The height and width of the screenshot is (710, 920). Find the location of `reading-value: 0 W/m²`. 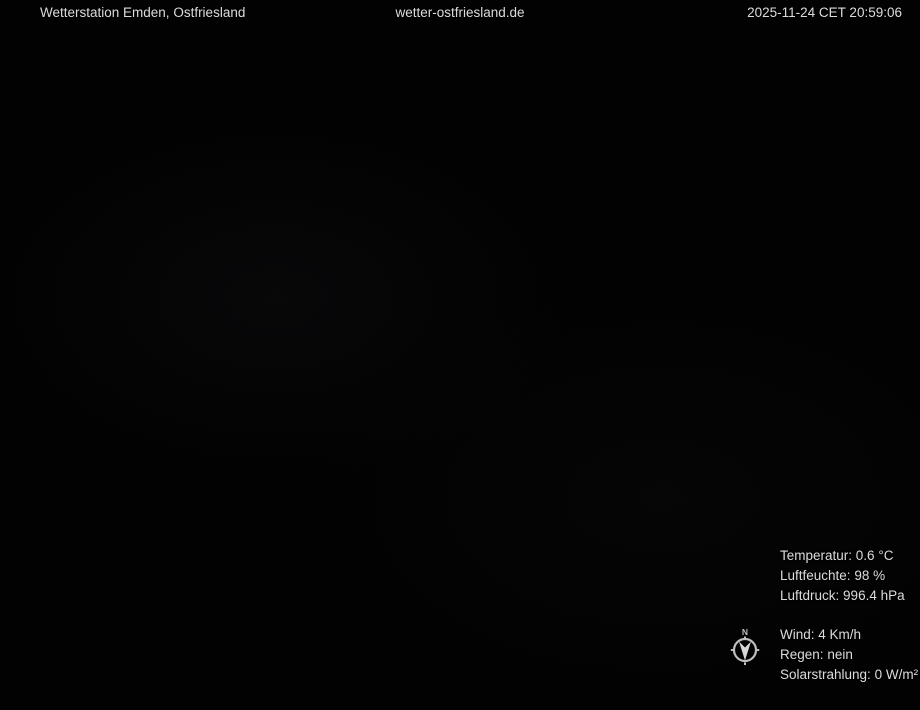

reading-value: 0 W/m² is located at coordinates (896, 674).